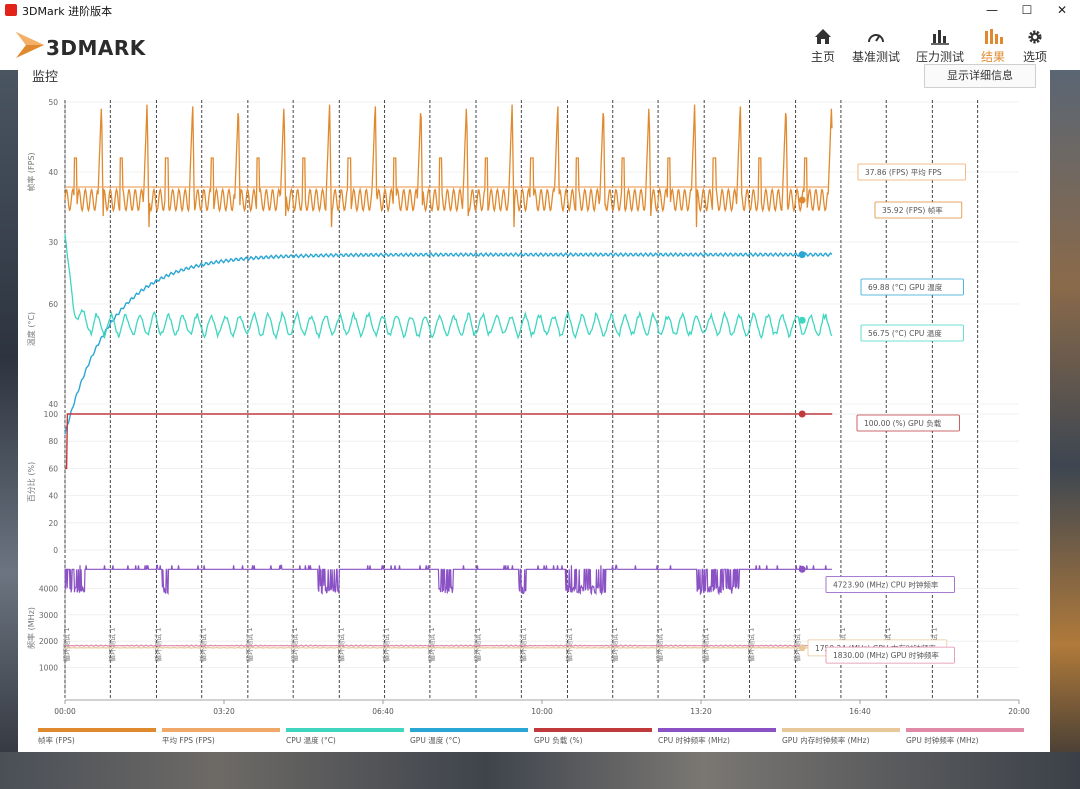 The image size is (1080, 789). Describe the element at coordinates (448, 166) in the screenshot. I see `fps-series-line` at that location.